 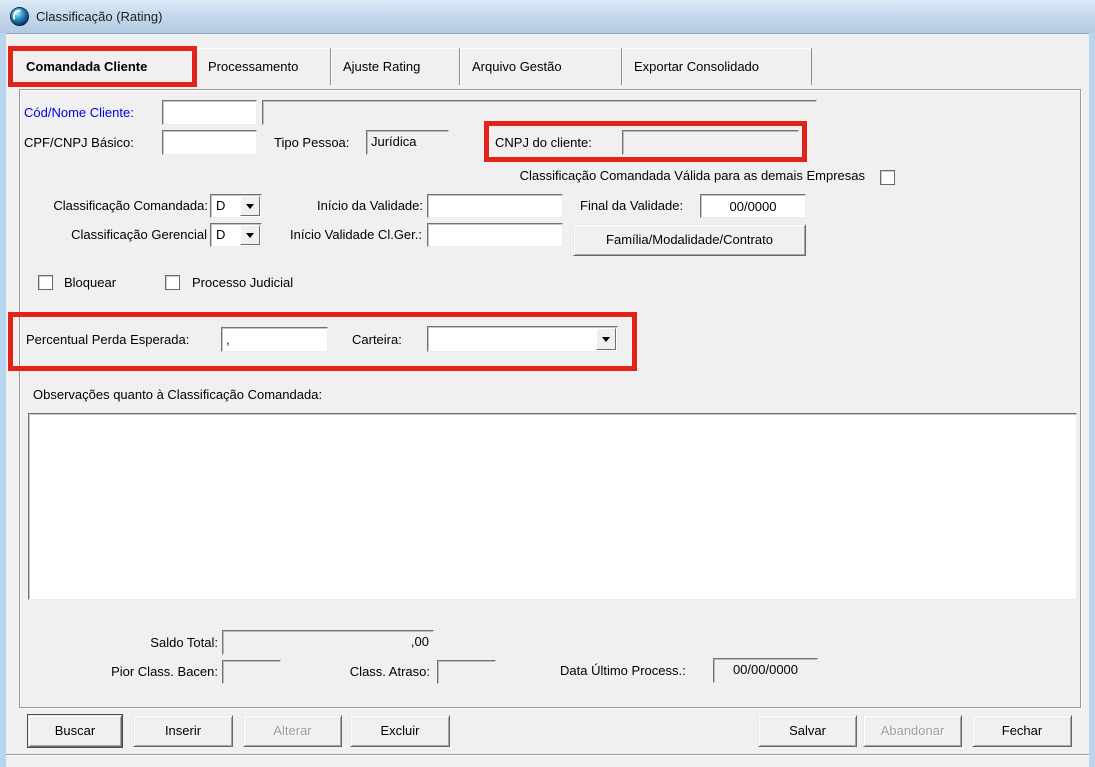 What do you see at coordinates (407, 142) in the screenshot?
I see `tipo-pessoa-field: Jurídica` at bounding box center [407, 142].